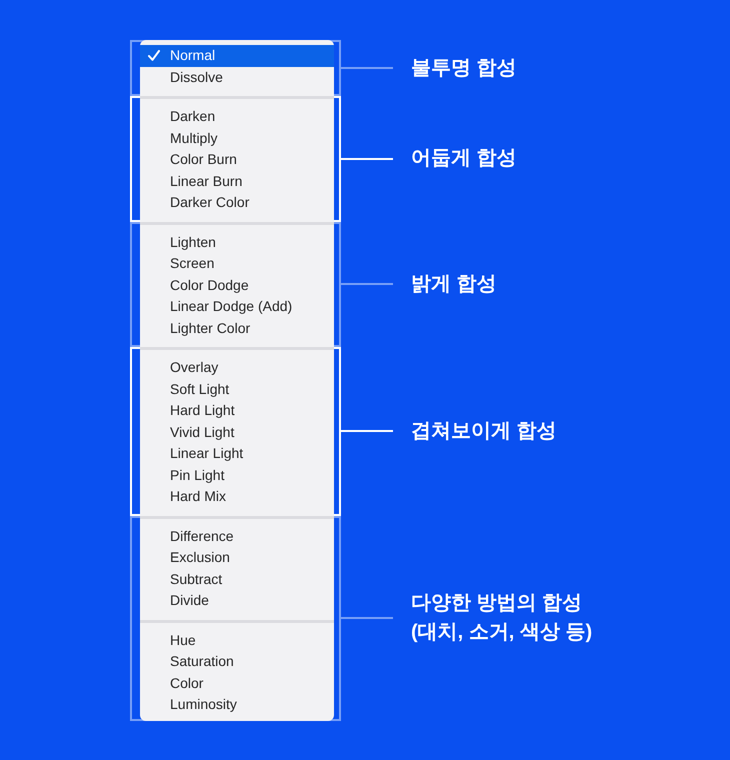 The height and width of the screenshot is (760, 730). Describe the element at coordinates (237, 661) in the screenshot. I see `menu-item: Saturation` at that location.